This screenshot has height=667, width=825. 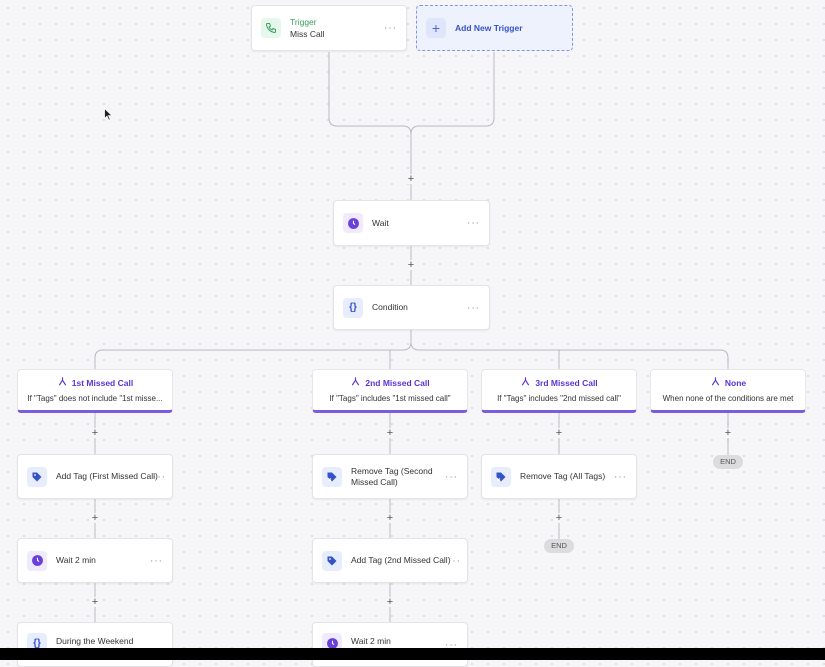 What do you see at coordinates (436, 28) in the screenshot?
I see `plus-icon: +` at bounding box center [436, 28].